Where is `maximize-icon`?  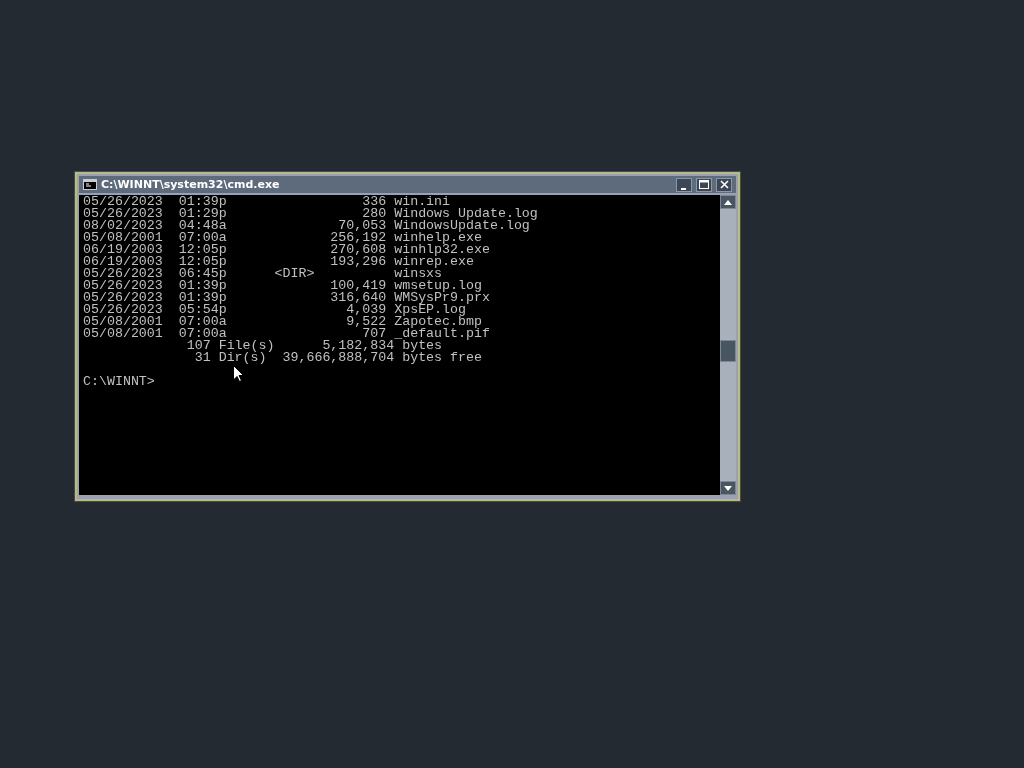
maximize-icon is located at coordinates (704, 184).